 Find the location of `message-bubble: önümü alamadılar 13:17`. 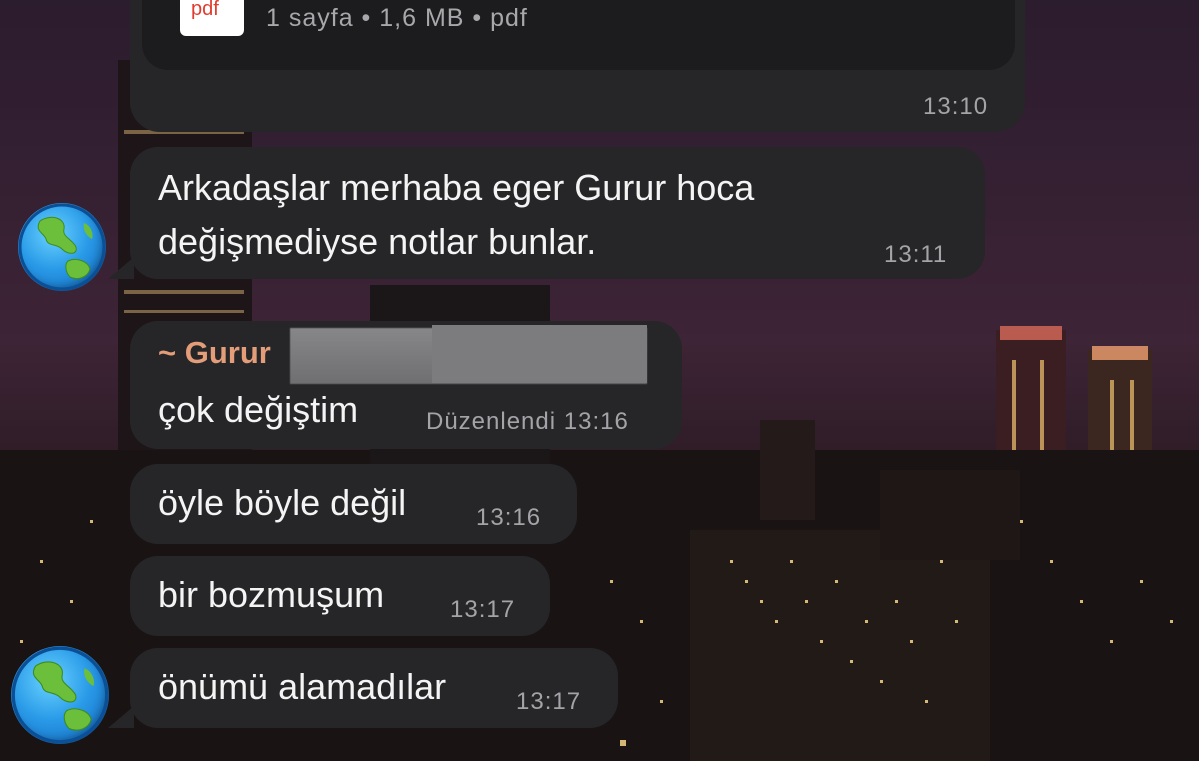

message-bubble: önümü alamadılar 13:17 is located at coordinates (374, 688).